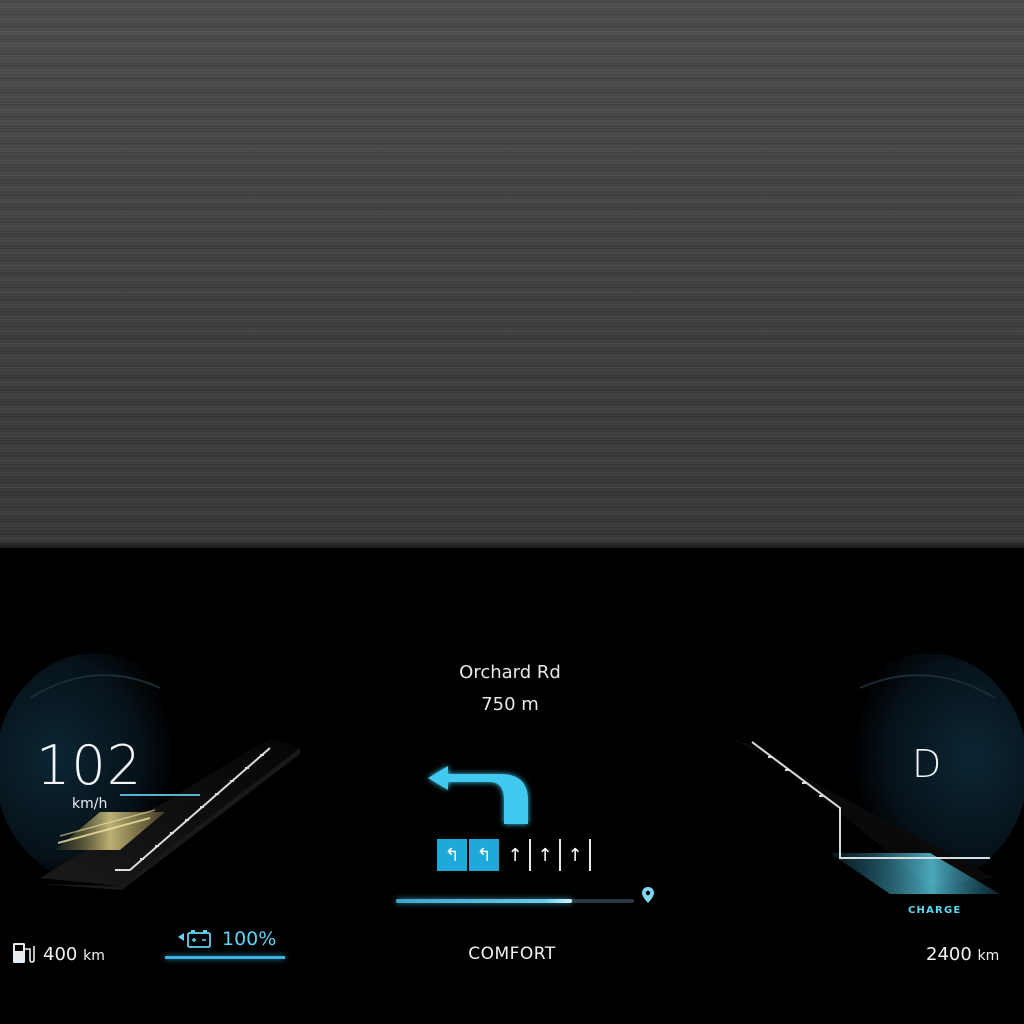 The height and width of the screenshot is (1024, 1024). I want to click on route-progress-fill, so click(484, 901).